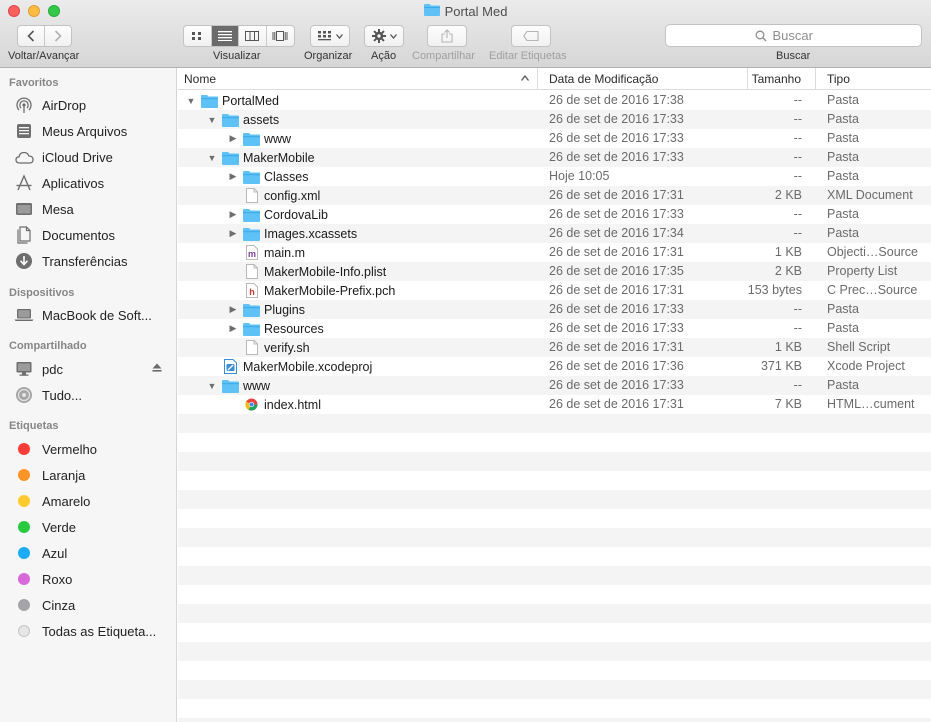  I want to click on column-header-size: Tamanho, so click(782, 79).